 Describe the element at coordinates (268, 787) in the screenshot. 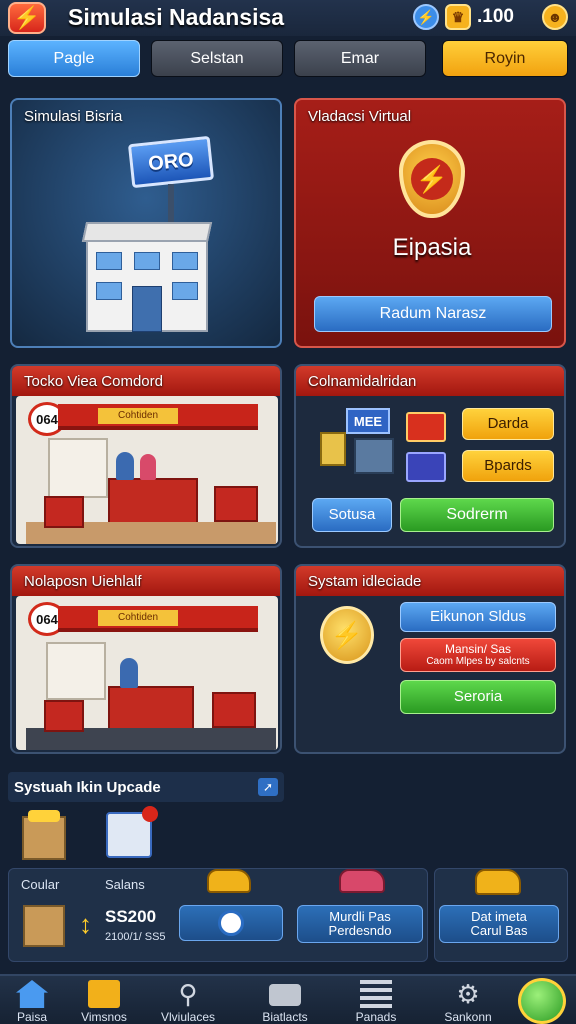

I see `arrow-icon: ➚` at that location.